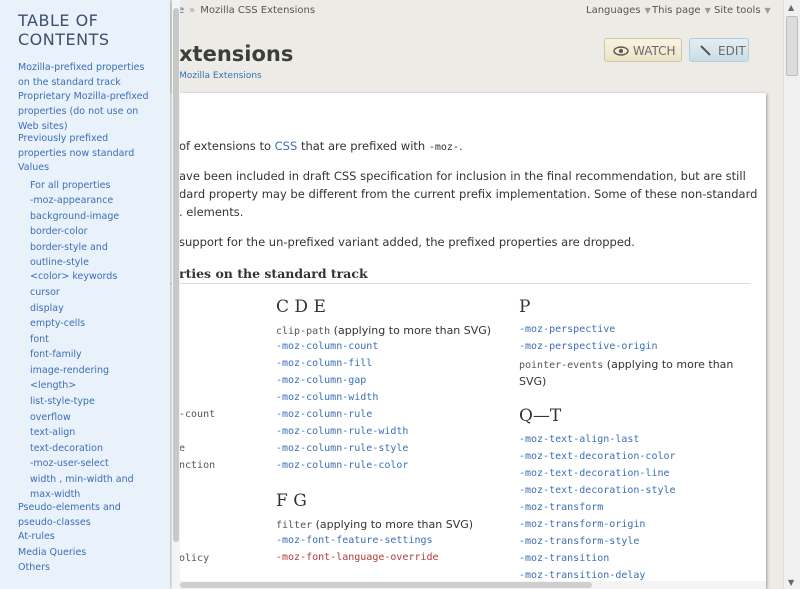 Image resolution: width=800 pixels, height=589 pixels. Describe the element at coordinates (197, 465) in the screenshot. I see `property-link: nction` at that location.